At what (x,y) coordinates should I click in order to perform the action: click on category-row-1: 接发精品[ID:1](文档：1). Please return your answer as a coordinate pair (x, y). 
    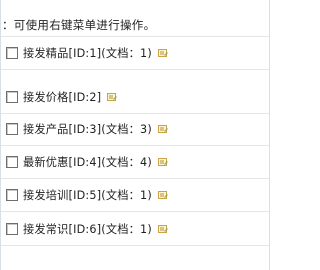
    Looking at the image, I should click on (135, 53).